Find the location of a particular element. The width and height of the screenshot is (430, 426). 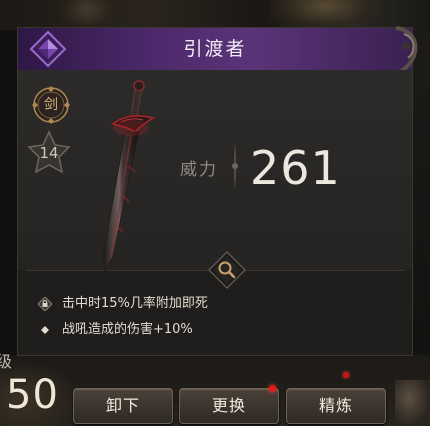

replace-button: 更换 is located at coordinates (229, 406).